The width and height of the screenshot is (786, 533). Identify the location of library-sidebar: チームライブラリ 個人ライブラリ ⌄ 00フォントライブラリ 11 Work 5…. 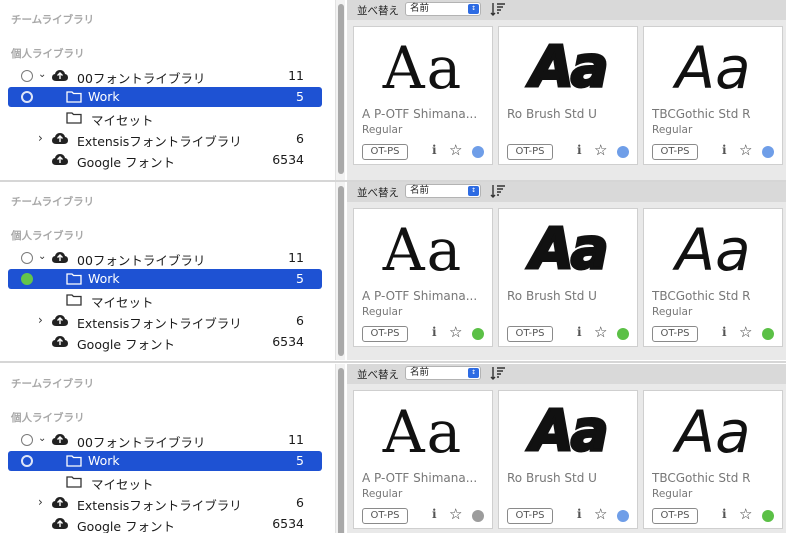
(166, 448).